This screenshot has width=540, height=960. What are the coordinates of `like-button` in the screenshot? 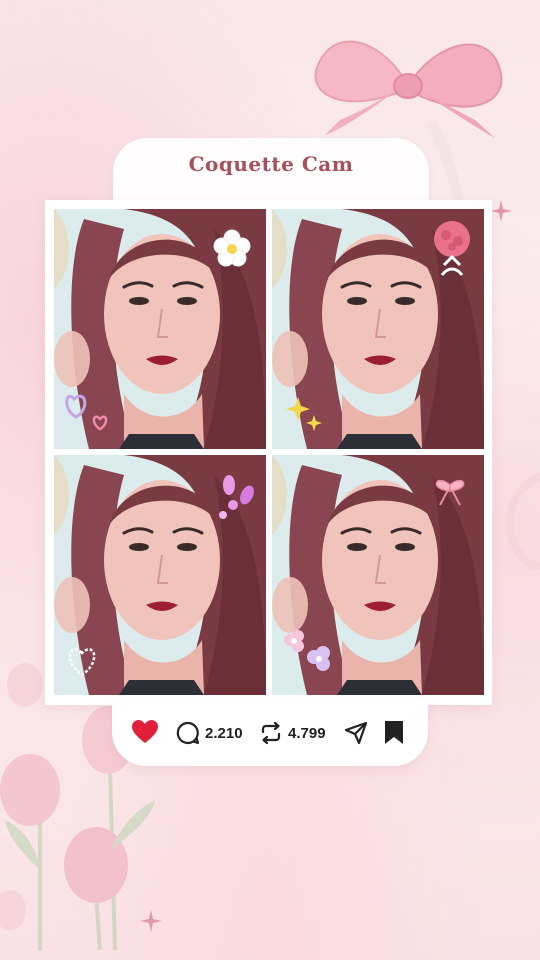 It's located at (145, 732).